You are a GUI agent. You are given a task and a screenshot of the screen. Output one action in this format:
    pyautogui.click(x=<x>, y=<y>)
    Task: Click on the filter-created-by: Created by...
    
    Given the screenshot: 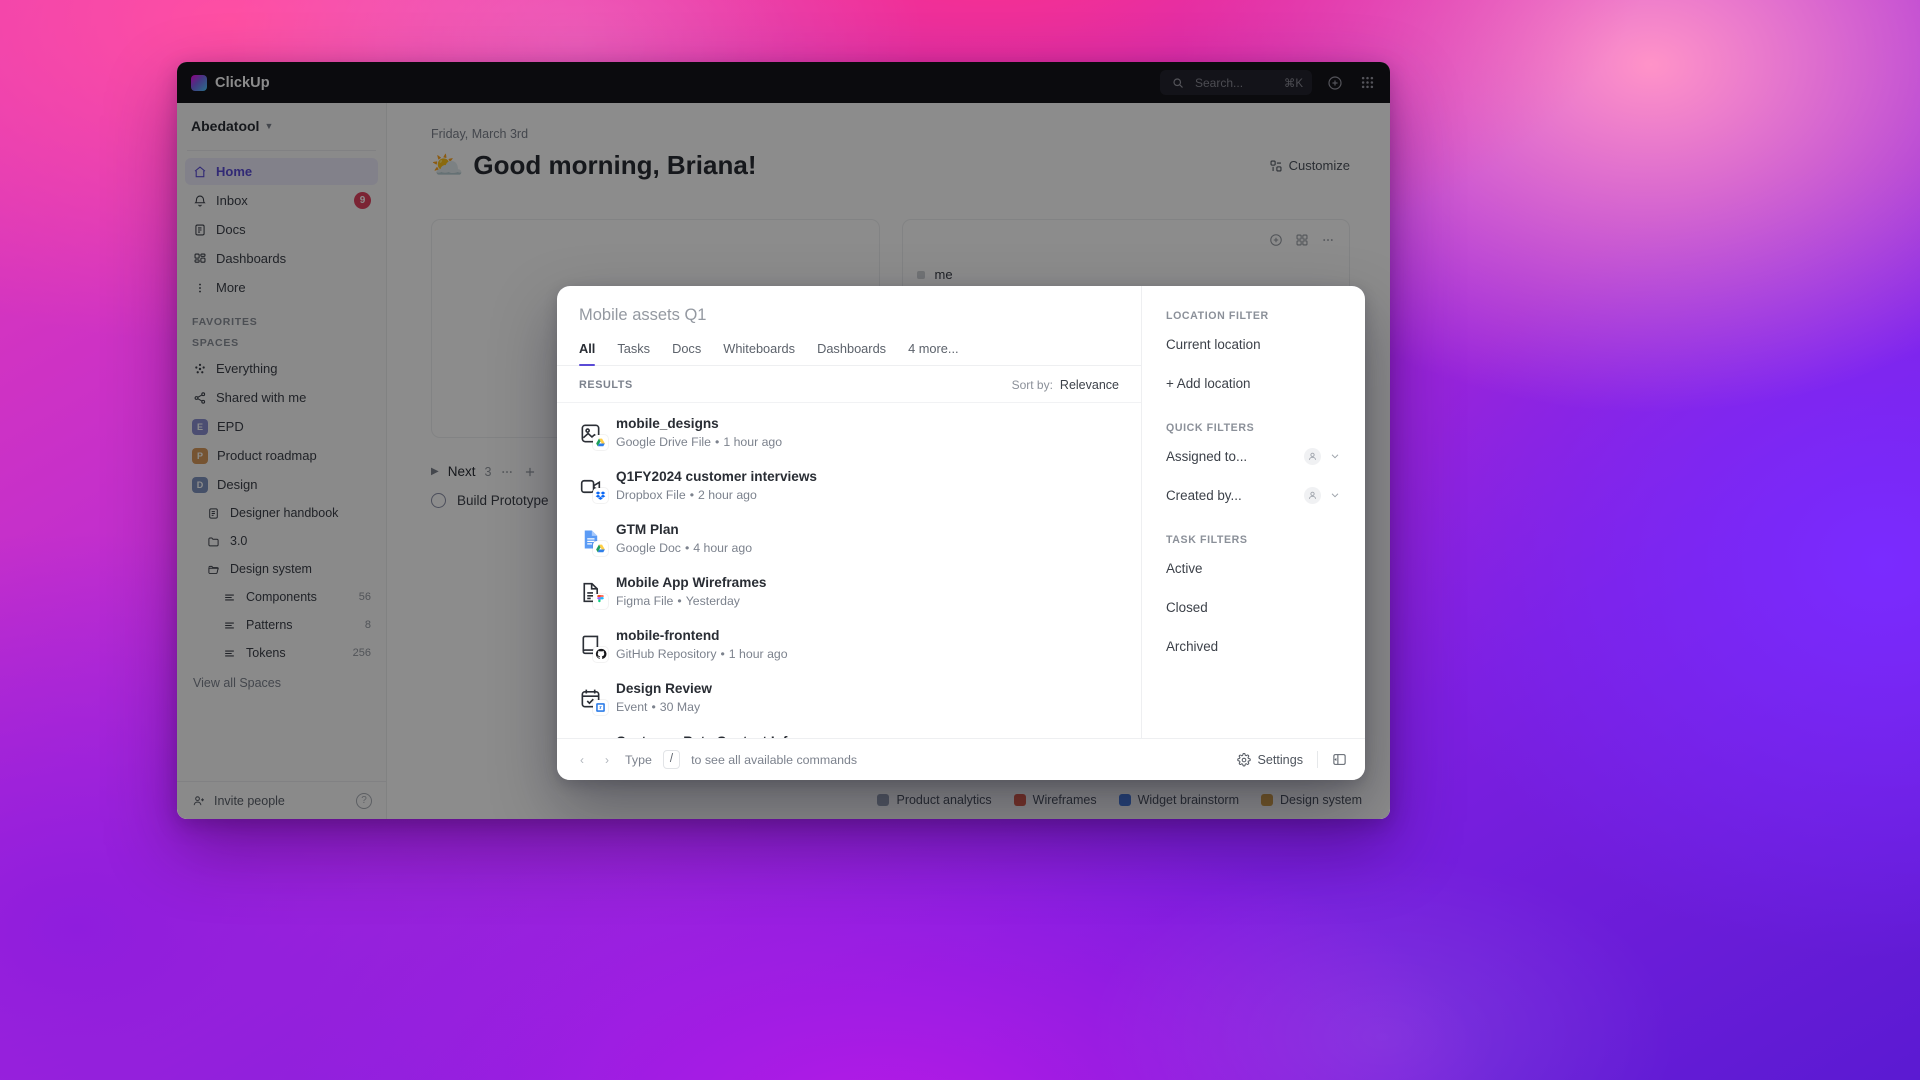 What is the action you would take?
    pyautogui.click(x=1253, y=495)
    